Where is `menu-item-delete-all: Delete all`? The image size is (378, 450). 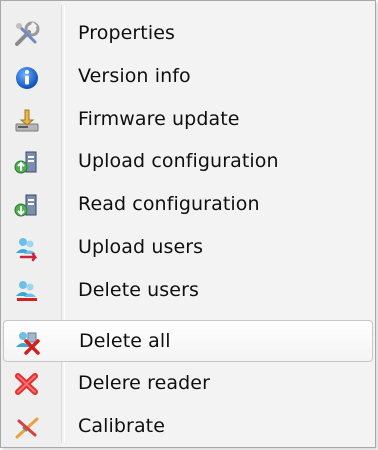
menu-item-delete-all: Delete all is located at coordinates (188, 341).